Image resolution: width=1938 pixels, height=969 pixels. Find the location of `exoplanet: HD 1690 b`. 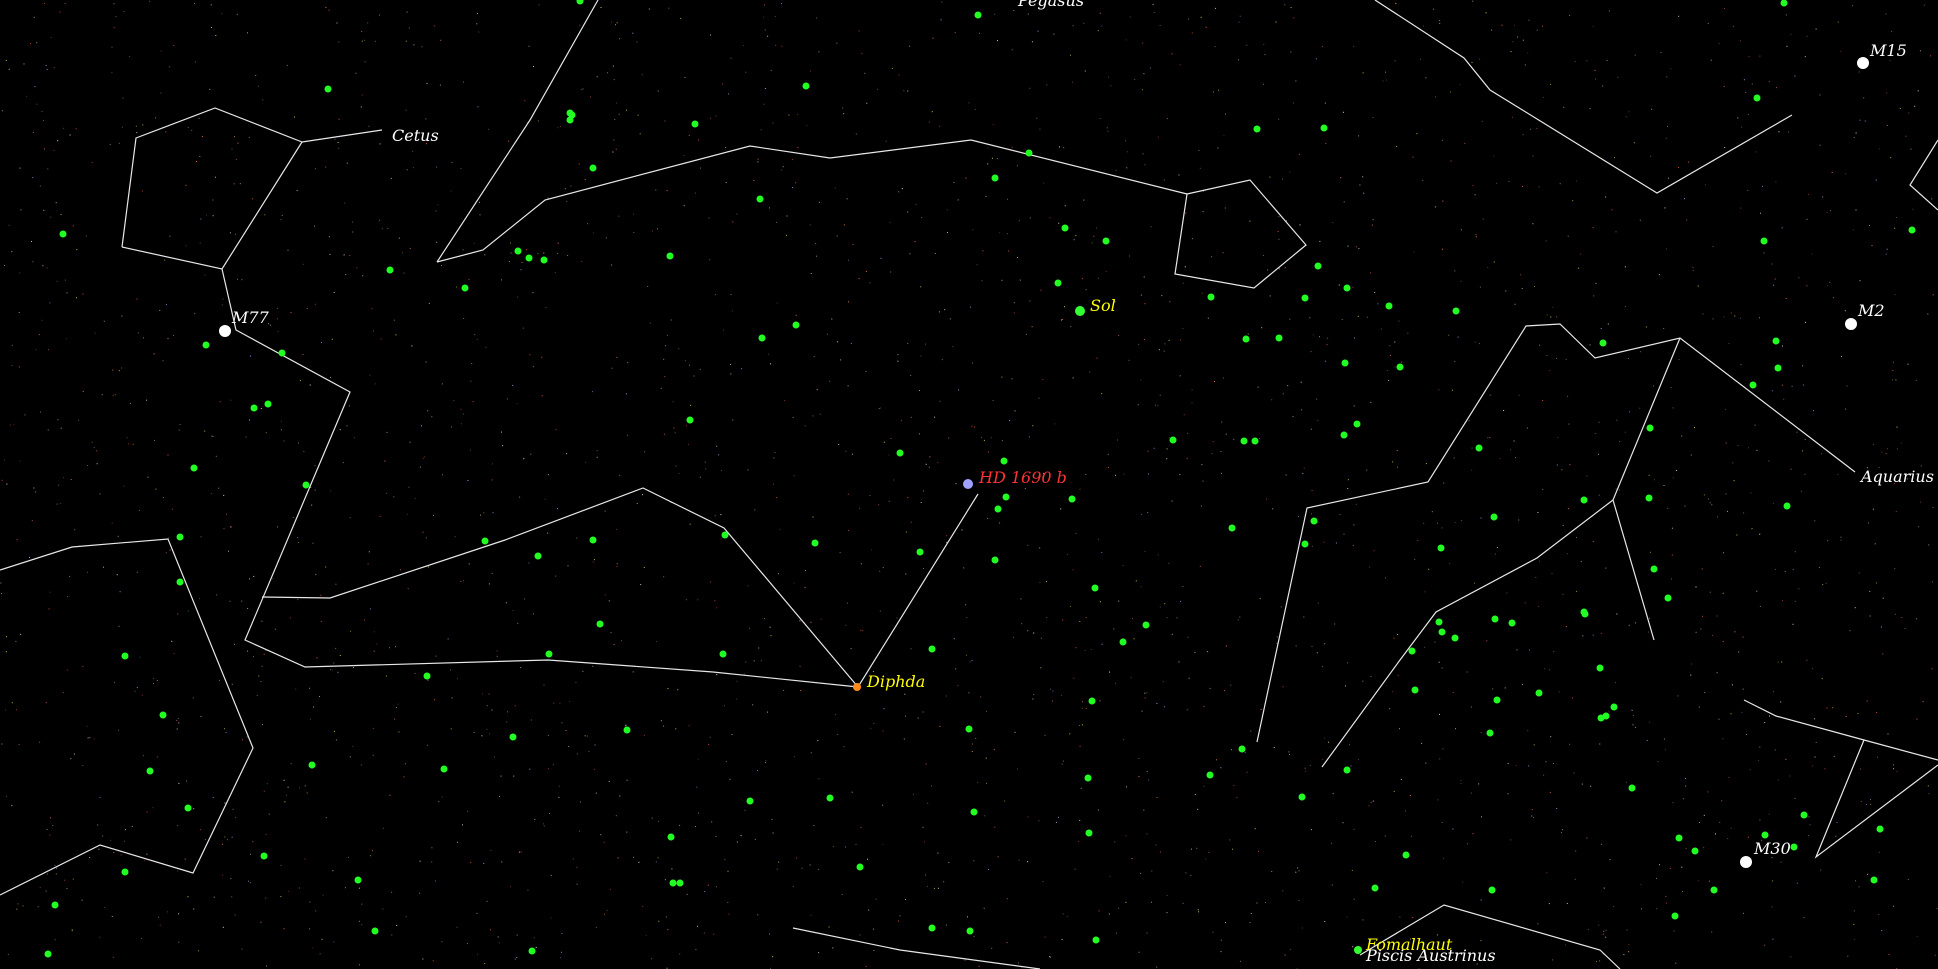

exoplanet: HD 1690 b is located at coordinates (1015, 478).